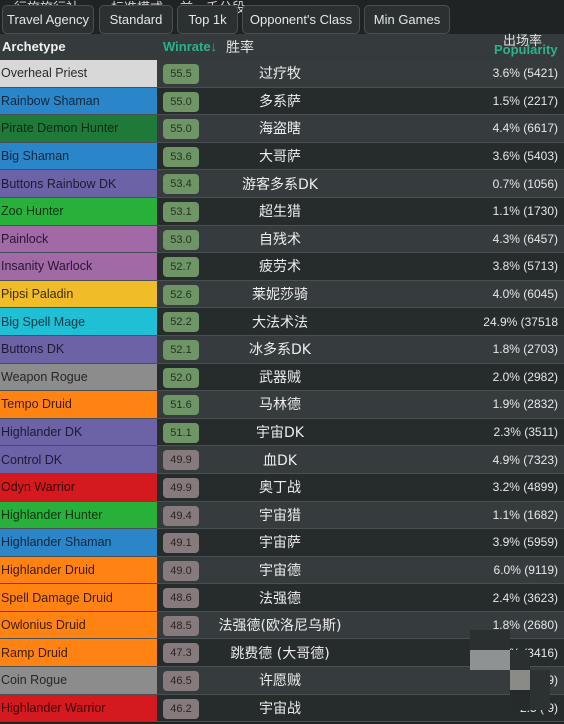  I want to click on table-row: Highlander Shaman 49.1 宇宙萨 3.9% (5959), so click(282, 543).